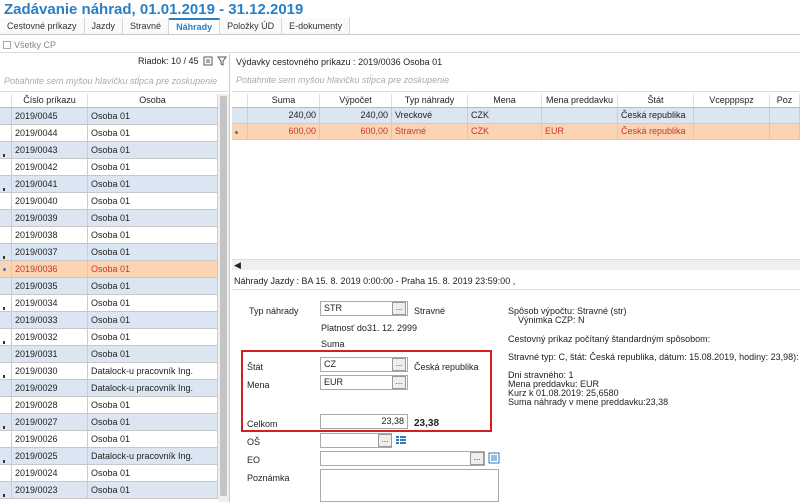 This screenshot has width=800, height=502. I want to click on order-row: 2019/0023 Osoba 01, so click(109, 490).